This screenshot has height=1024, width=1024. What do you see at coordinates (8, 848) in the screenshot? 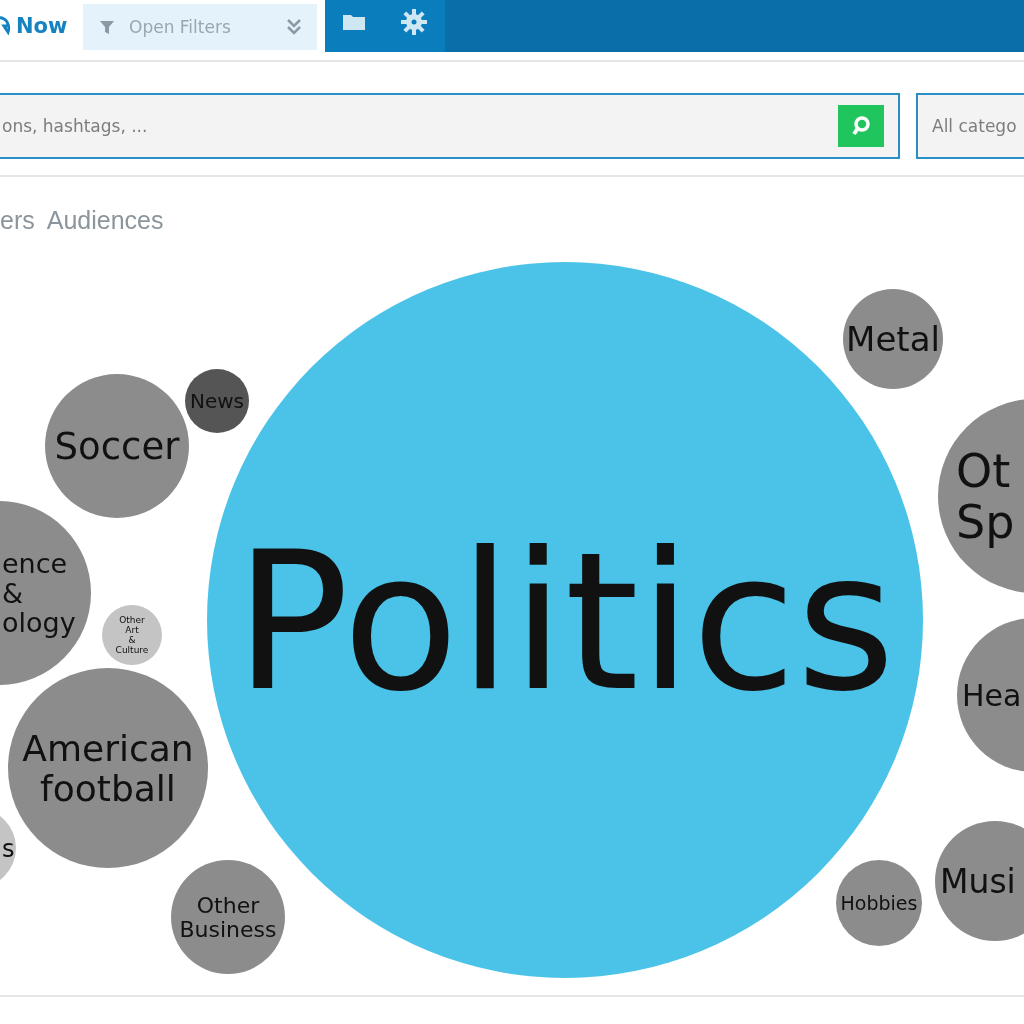
I see `bubble-label: s` at bounding box center [8, 848].